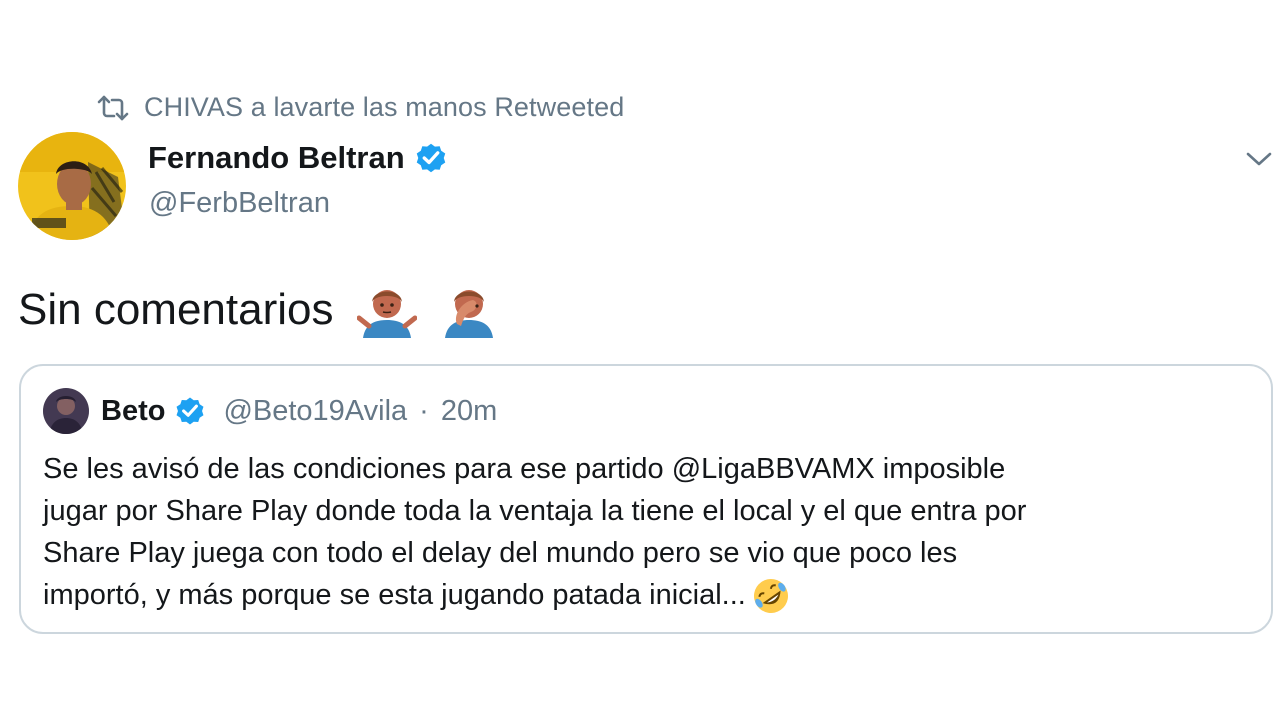  Describe the element at coordinates (384, 107) in the screenshot. I see `retweet-label: CHIVAS a lavarte las manos Retweeted` at that location.